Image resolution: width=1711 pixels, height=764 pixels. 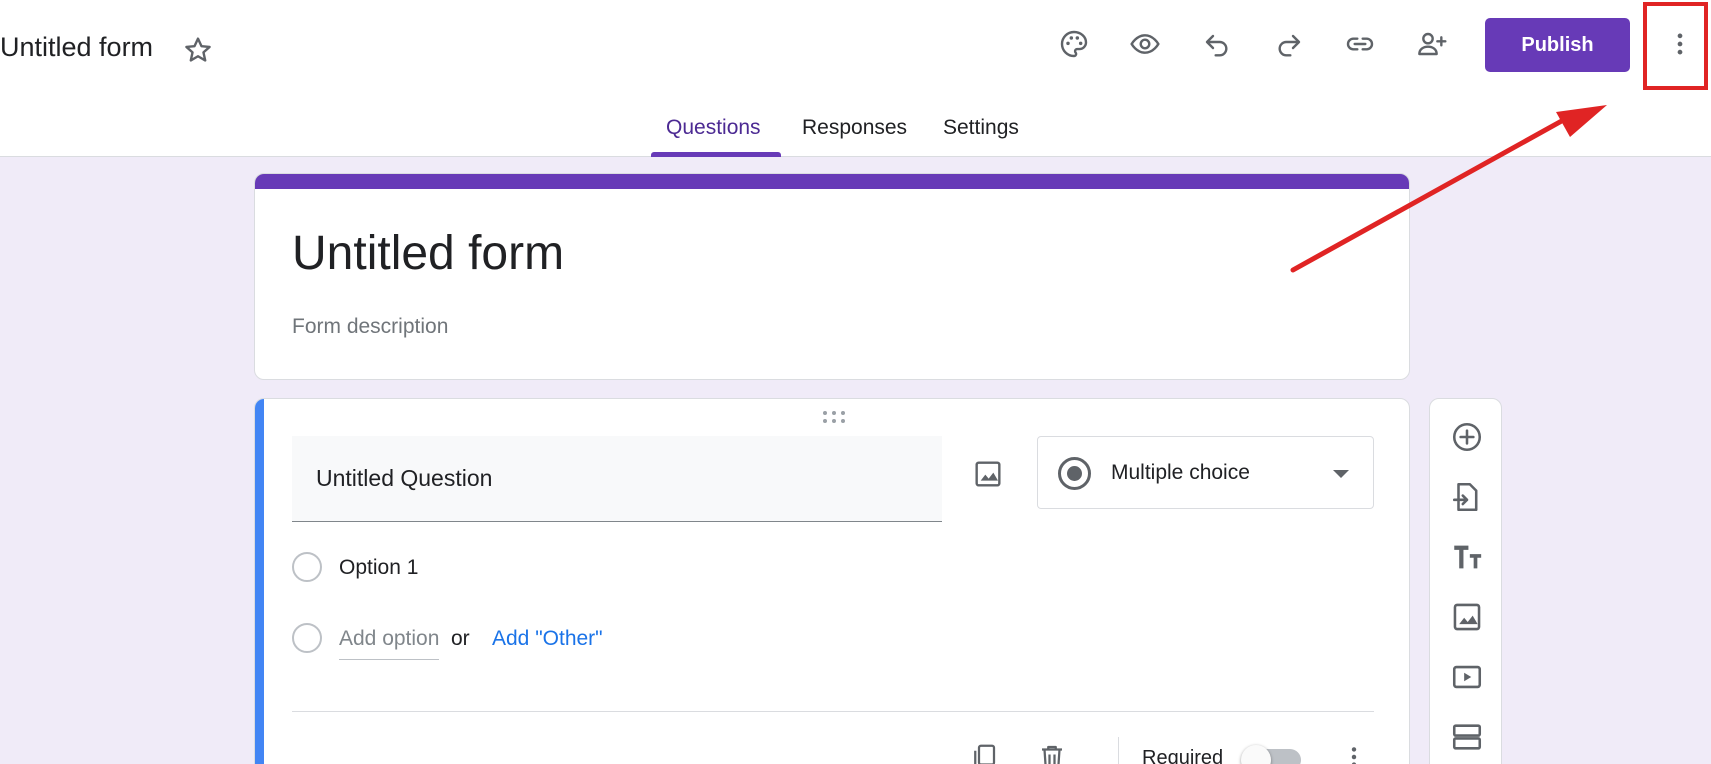 I want to click on add-video-icon, so click(x=1467, y=677).